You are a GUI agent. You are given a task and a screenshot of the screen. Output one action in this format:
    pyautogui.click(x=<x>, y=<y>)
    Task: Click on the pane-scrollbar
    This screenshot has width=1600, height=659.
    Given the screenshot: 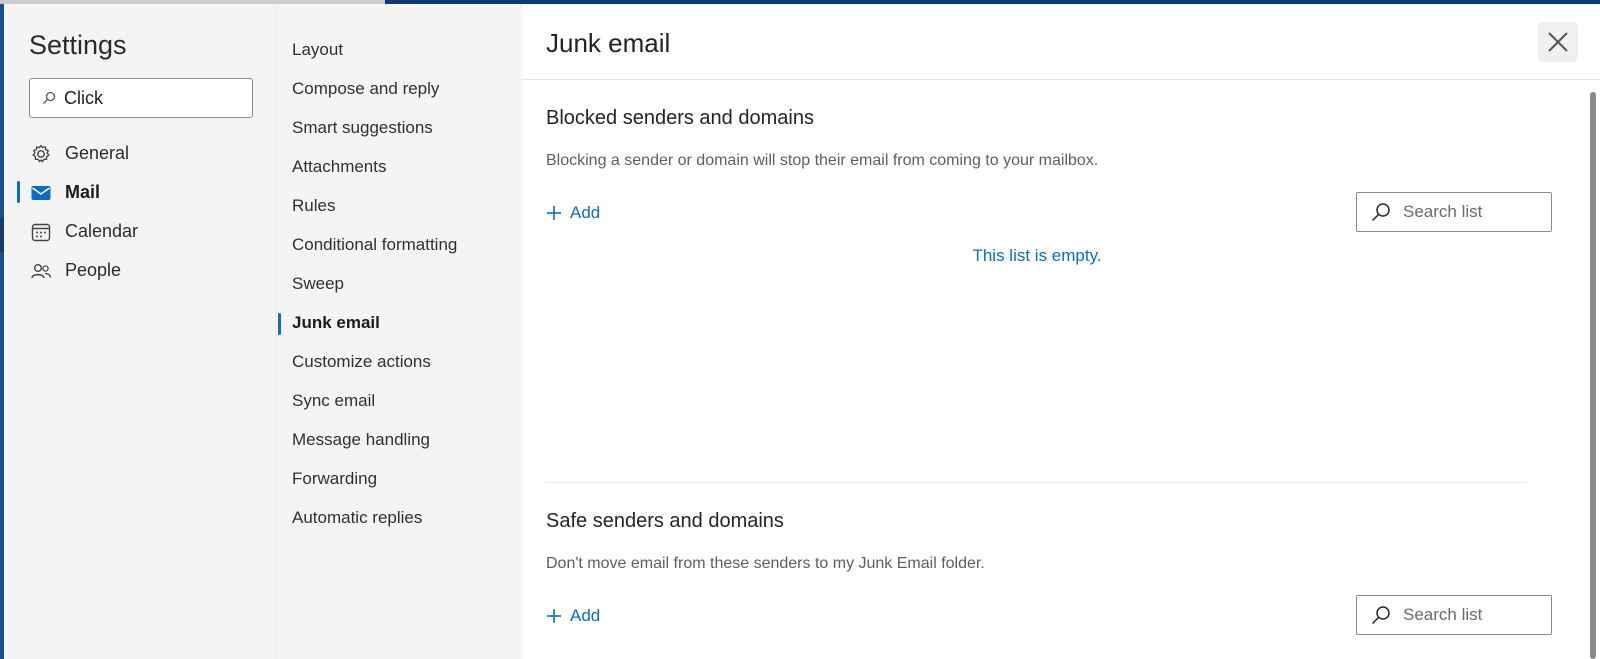 What is the action you would take?
    pyautogui.click(x=1593, y=375)
    